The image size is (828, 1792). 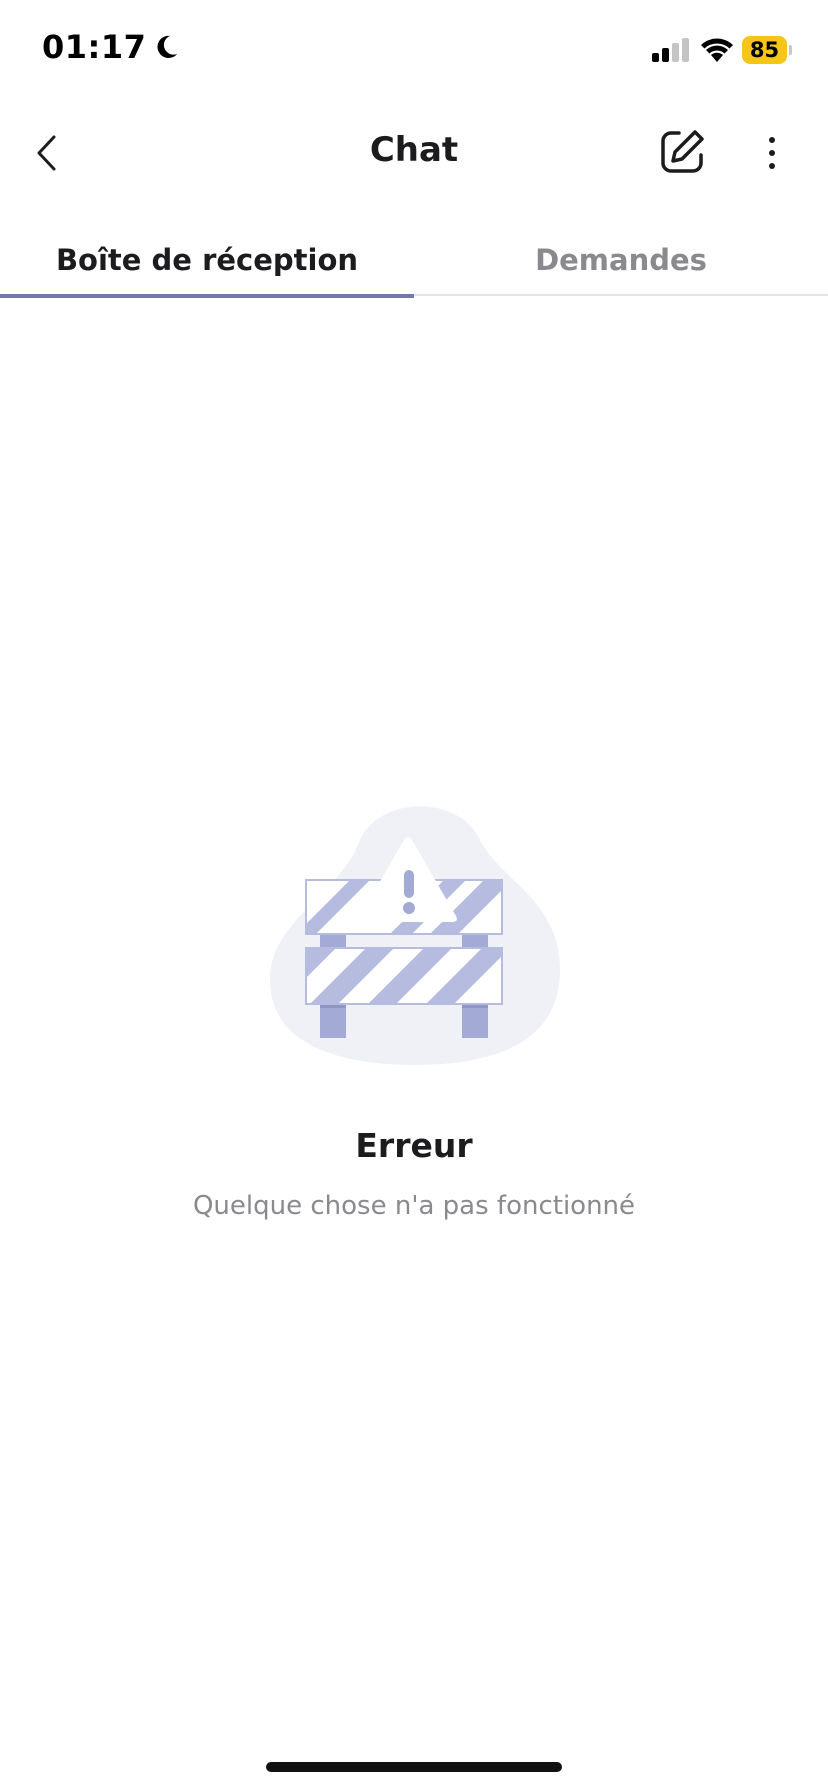 What do you see at coordinates (414, 50) in the screenshot?
I see `status-bar: 01:17 85` at bounding box center [414, 50].